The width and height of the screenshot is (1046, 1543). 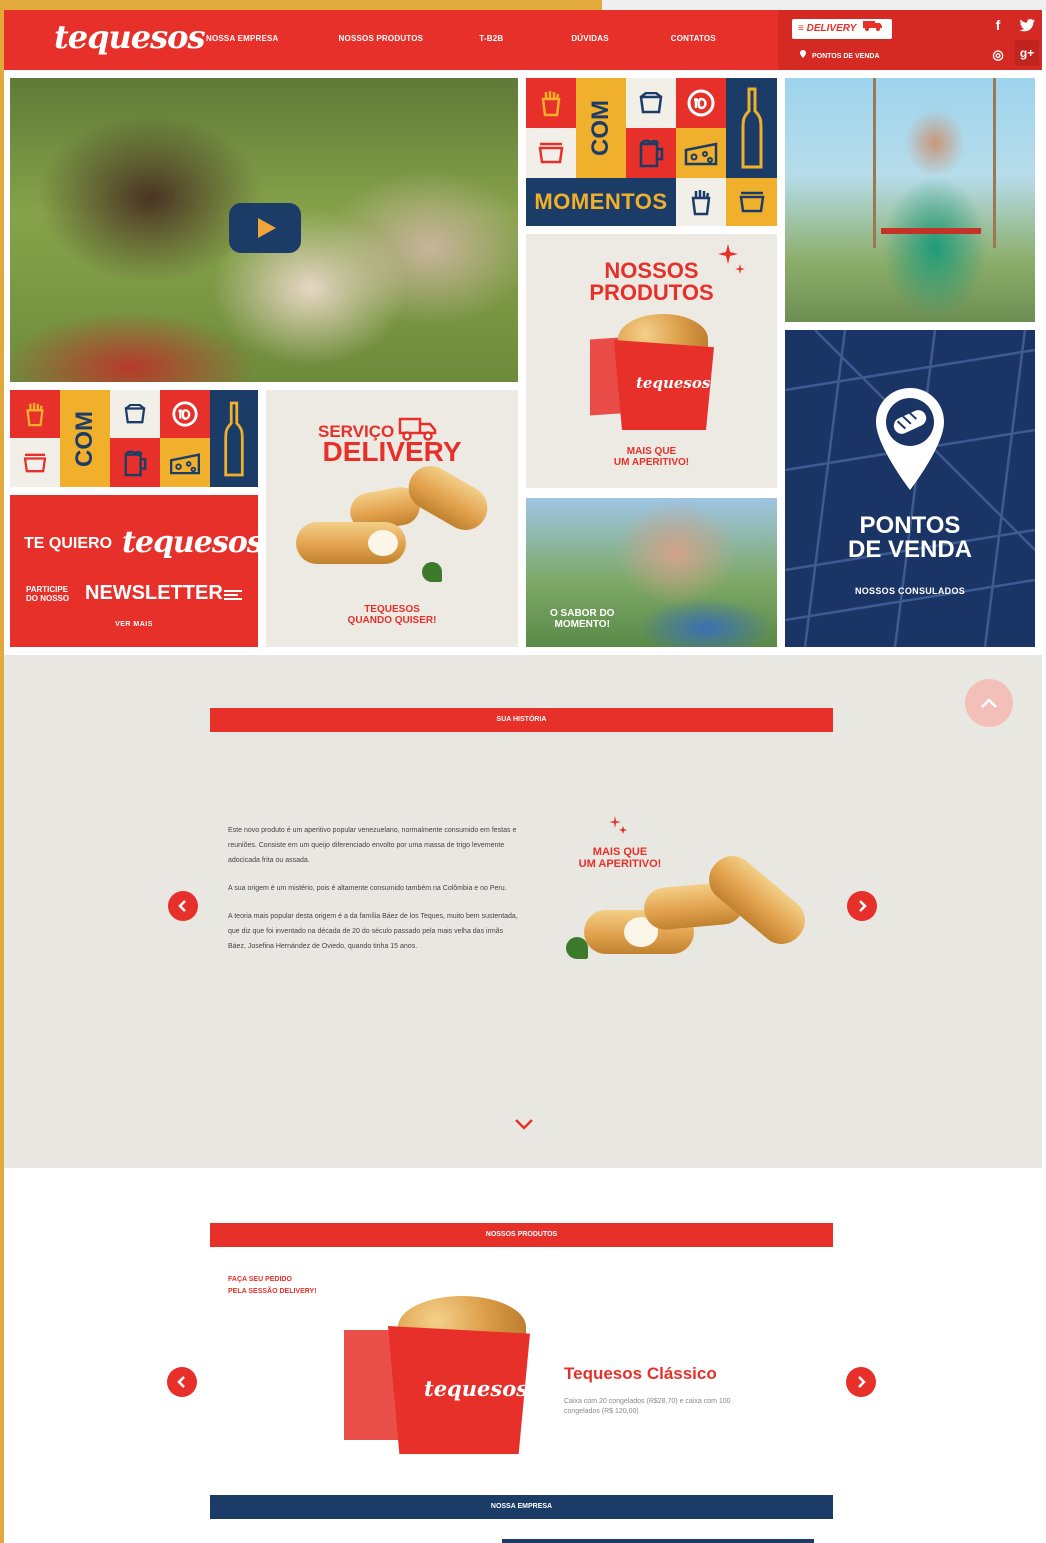 I want to click on delivery-button: ≡ DELIVERY, so click(x=842, y=29).